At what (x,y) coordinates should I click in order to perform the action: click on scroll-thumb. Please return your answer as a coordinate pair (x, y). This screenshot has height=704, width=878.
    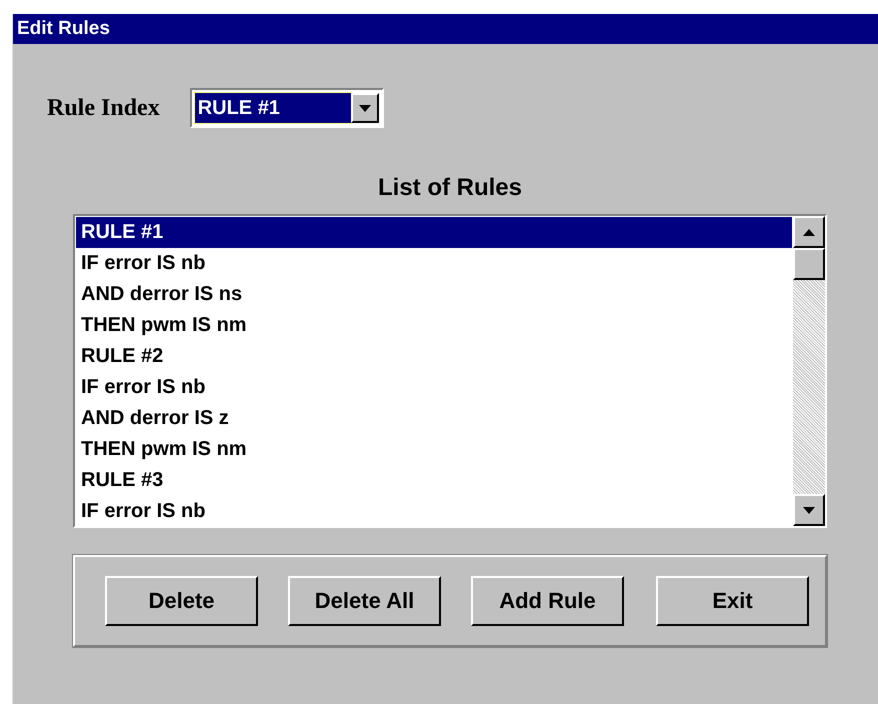
    Looking at the image, I should click on (809, 264).